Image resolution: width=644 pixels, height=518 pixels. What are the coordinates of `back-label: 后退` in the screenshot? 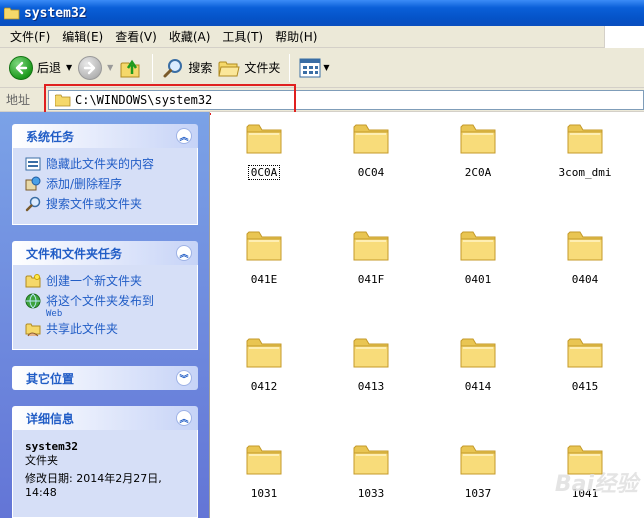 It's located at (49, 68).